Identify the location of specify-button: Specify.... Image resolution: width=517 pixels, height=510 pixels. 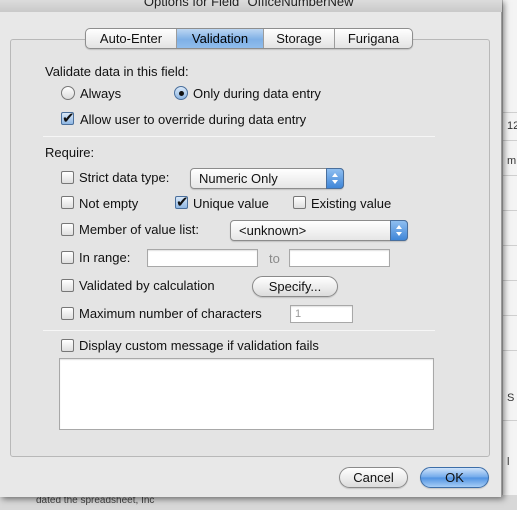
(295, 286).